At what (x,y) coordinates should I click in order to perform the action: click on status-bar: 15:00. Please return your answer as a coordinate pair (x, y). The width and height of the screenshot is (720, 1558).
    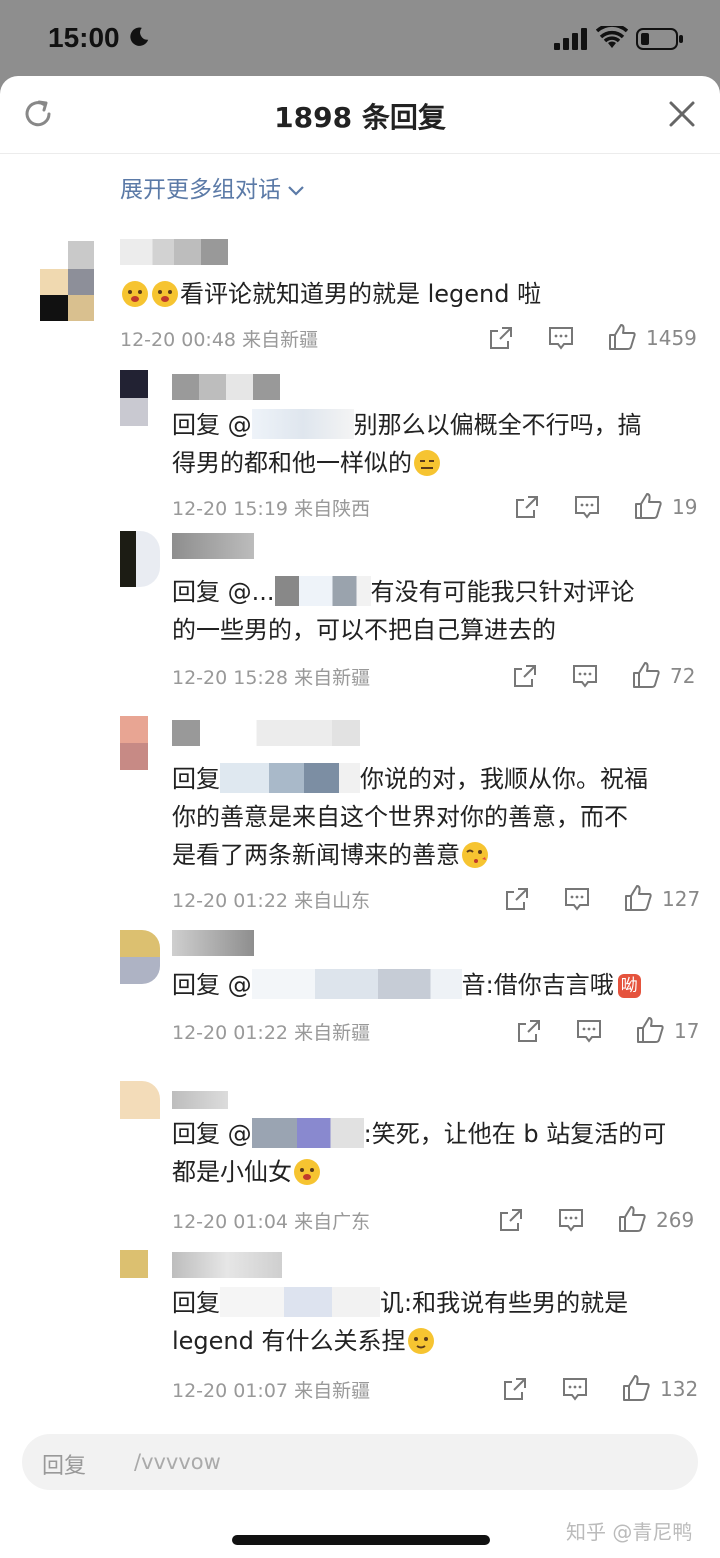
    Looking at the image, I should click on (360, 39).